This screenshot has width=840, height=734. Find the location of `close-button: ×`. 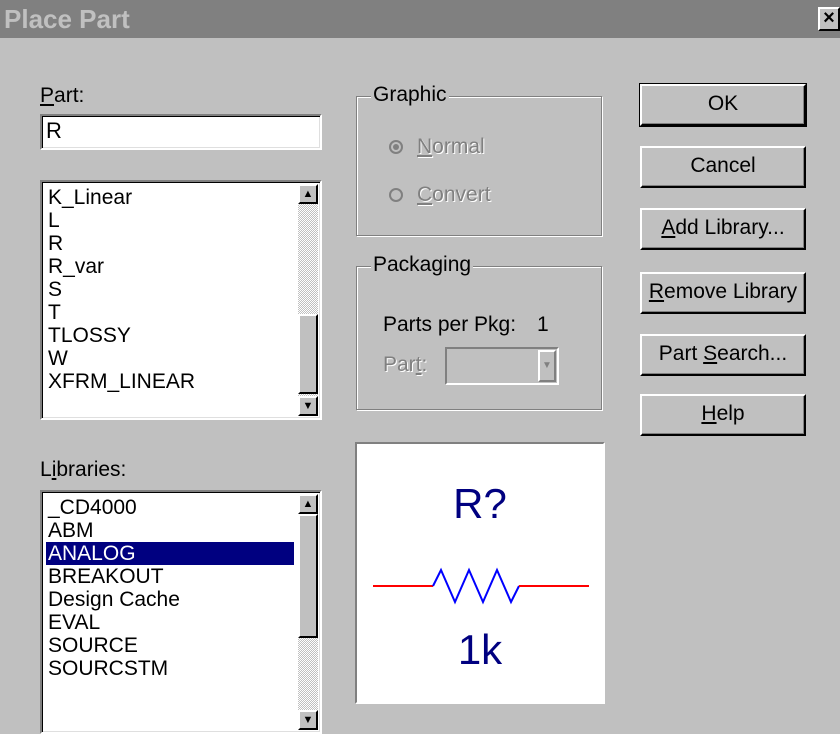

close-button: × is located at coordinates (829, 19).